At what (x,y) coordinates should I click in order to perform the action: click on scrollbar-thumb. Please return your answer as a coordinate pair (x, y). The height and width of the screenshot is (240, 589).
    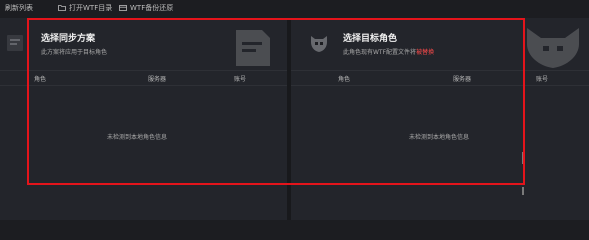
    Looking at the image, I should click on (523, 158).